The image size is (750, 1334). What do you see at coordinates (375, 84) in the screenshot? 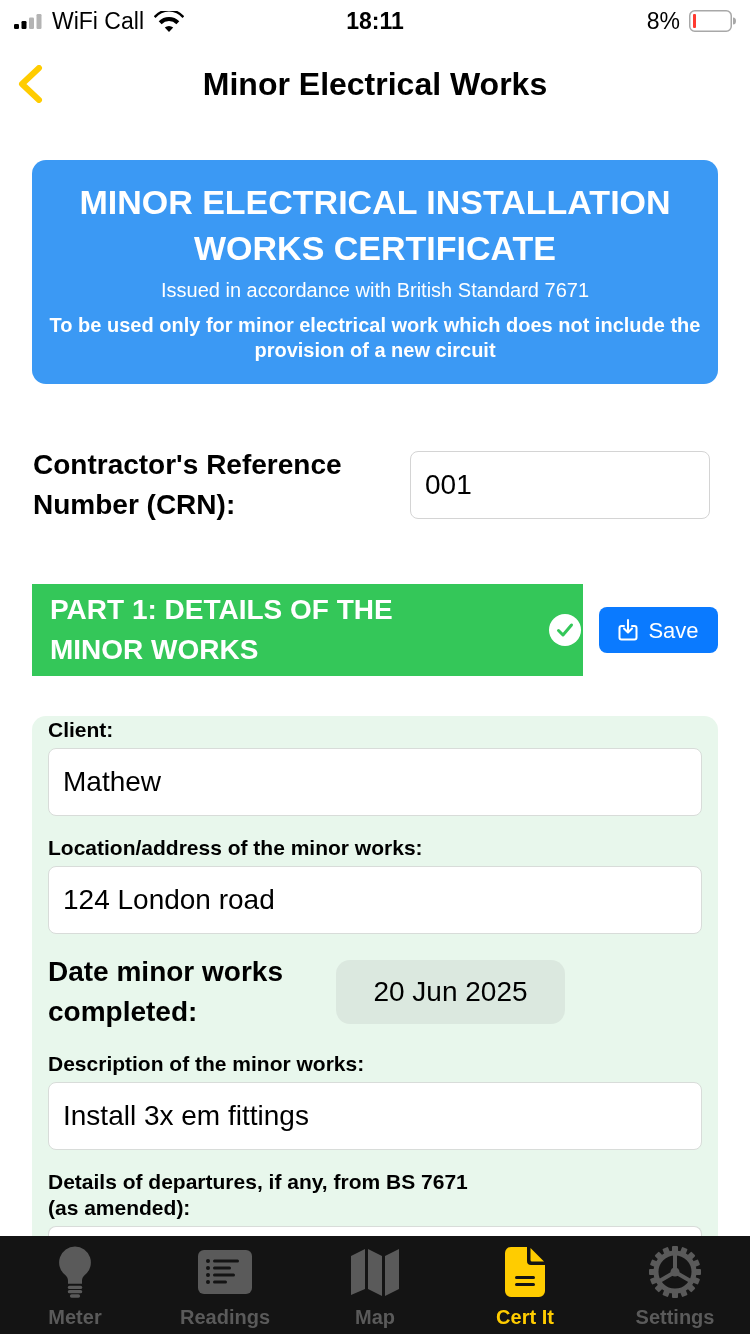
I see `screen-title: Minor Electrical Works` at bounding box center [375, 84].